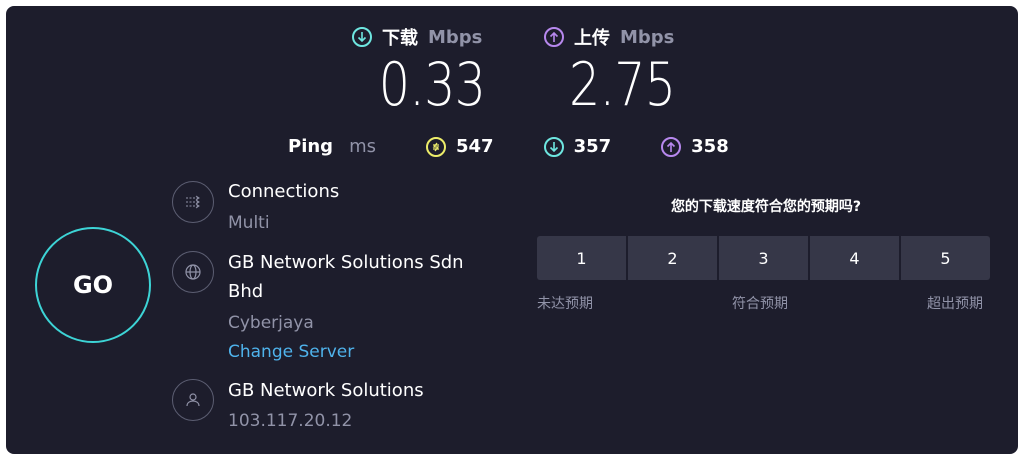  I want to click on provider-name: GB Network Solutions, so click(326, 390).